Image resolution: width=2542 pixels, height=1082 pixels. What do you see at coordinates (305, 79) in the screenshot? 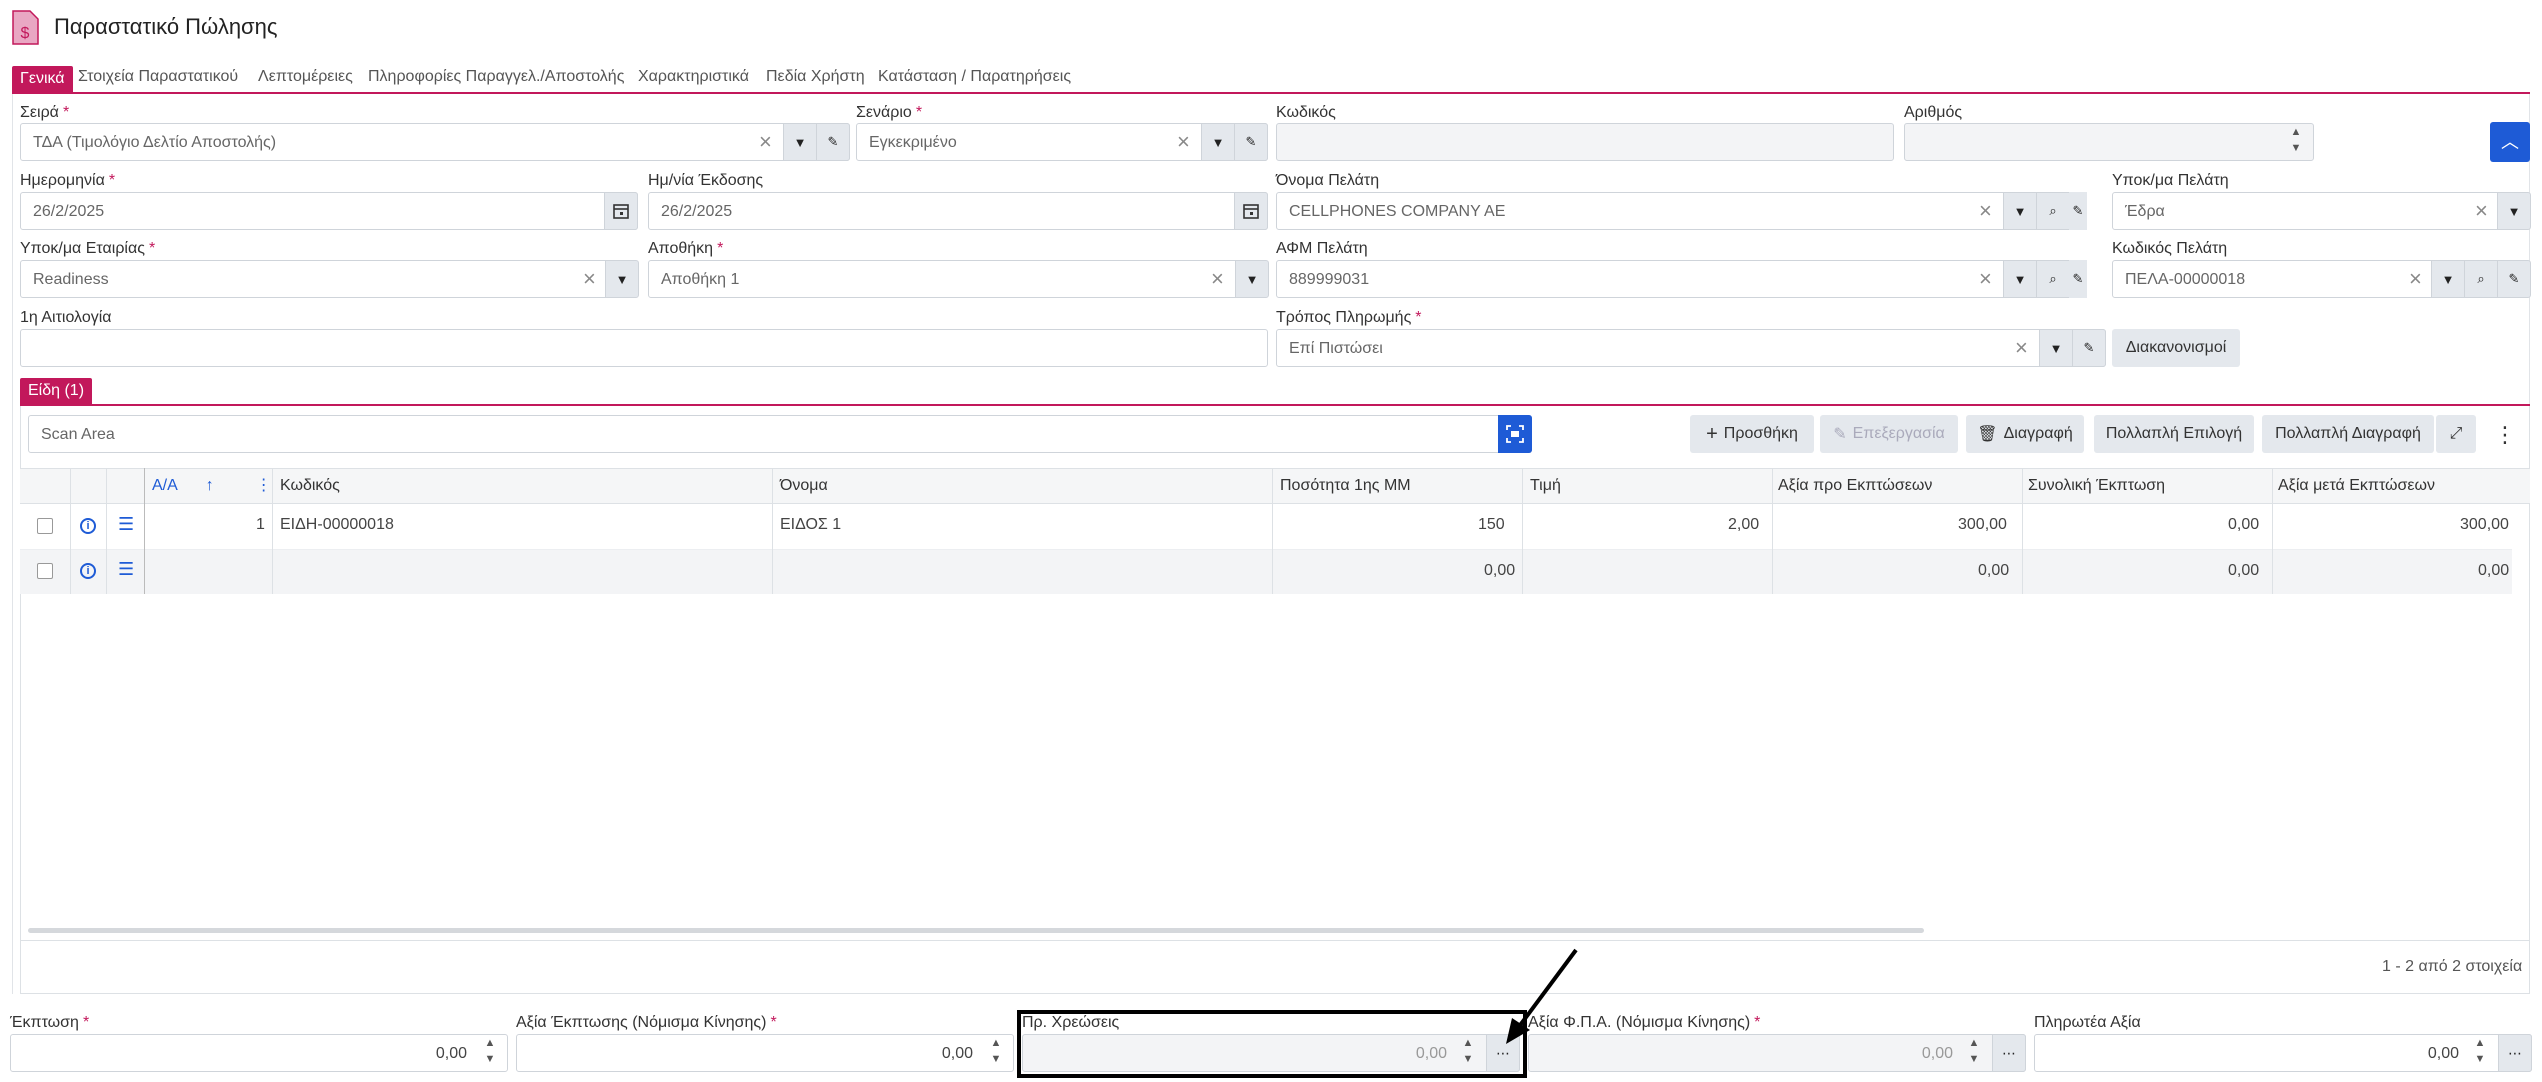
I see `tab-details: Λεπτομέρειες` at bounding box center [305, 79].